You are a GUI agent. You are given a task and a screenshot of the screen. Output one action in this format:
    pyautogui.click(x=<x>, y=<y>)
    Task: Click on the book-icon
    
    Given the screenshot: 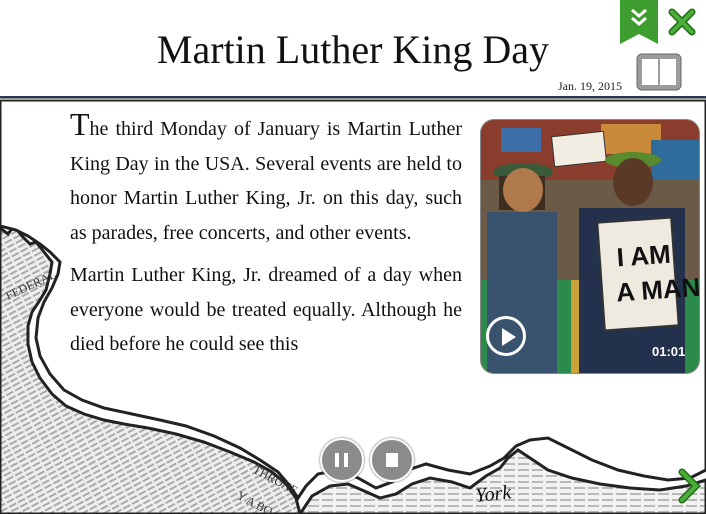 What is the action you would take?
    pyautogui.click(x=659, y=72)
    